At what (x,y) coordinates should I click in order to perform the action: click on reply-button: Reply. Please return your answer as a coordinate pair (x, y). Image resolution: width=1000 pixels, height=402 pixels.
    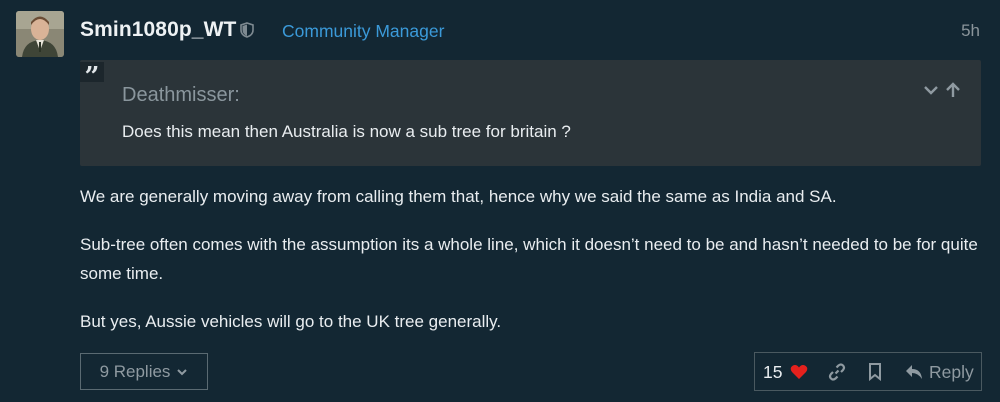
    Looking at the image, I should click on (939, 372).